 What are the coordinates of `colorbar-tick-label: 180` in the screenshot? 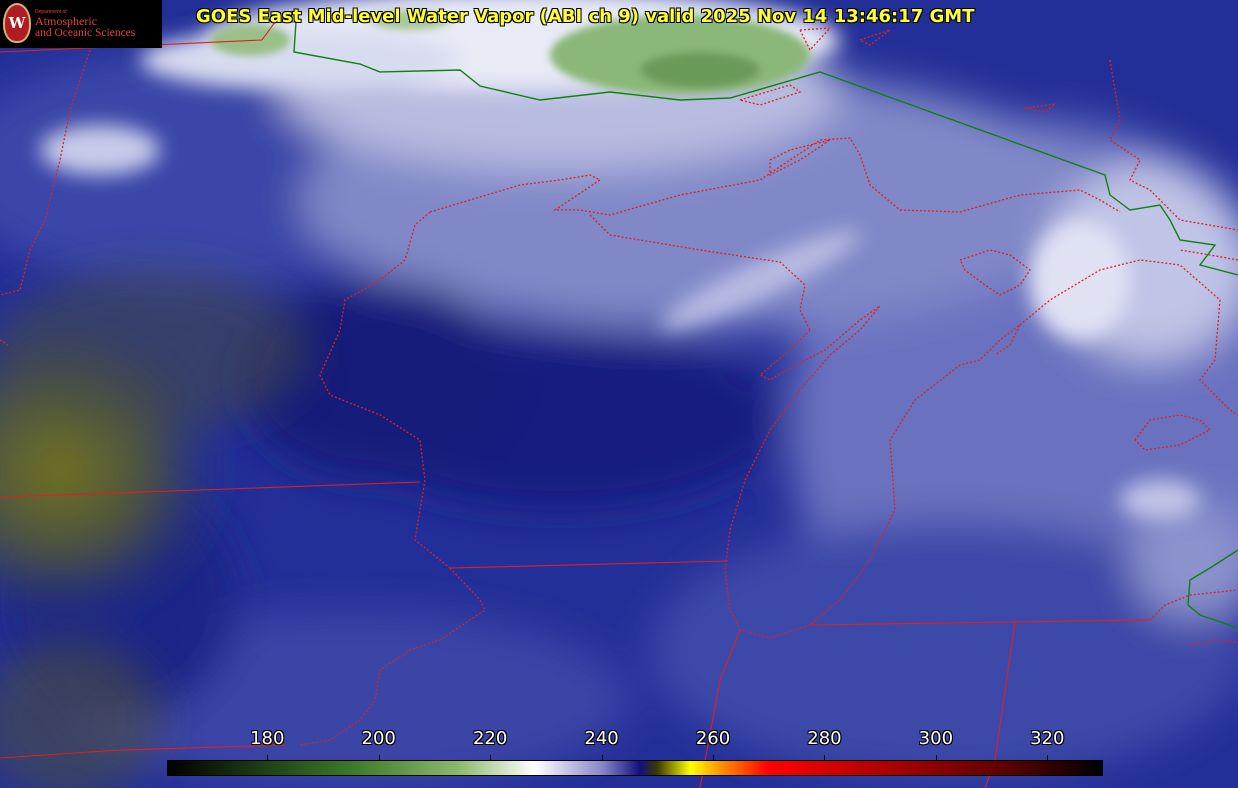 It's located at (267, 738).